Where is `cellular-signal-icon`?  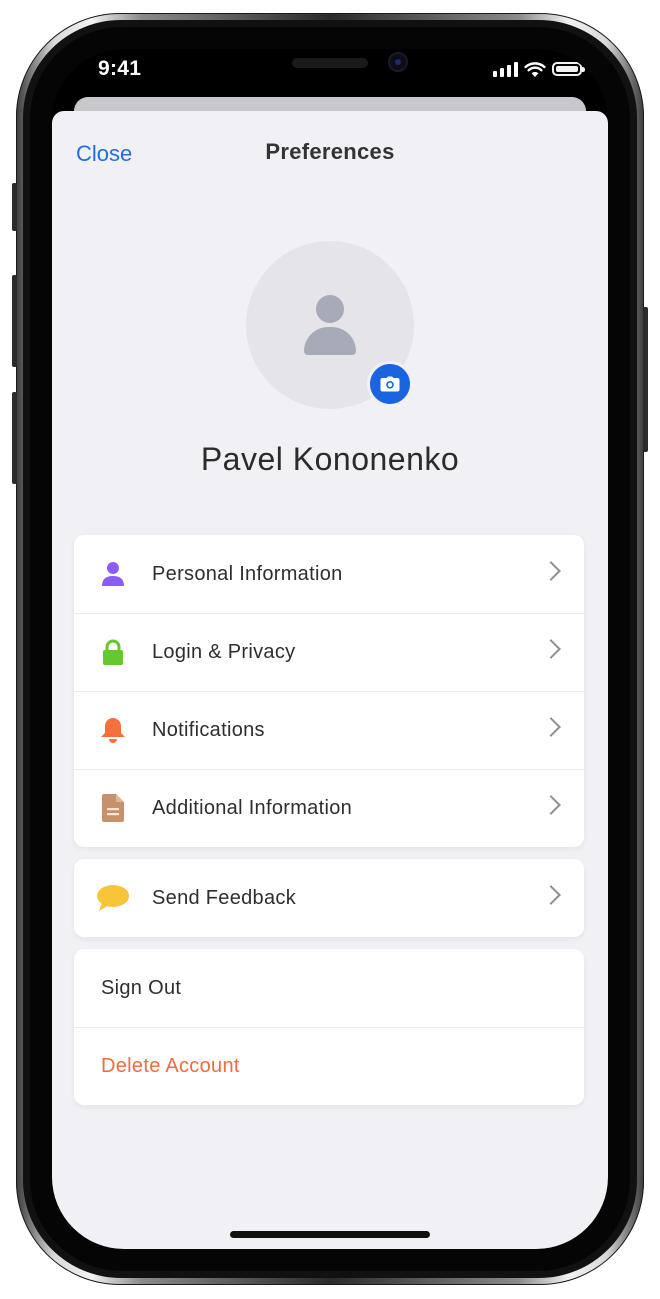
cellular-signal-icon is located at coordinates (505, 69).